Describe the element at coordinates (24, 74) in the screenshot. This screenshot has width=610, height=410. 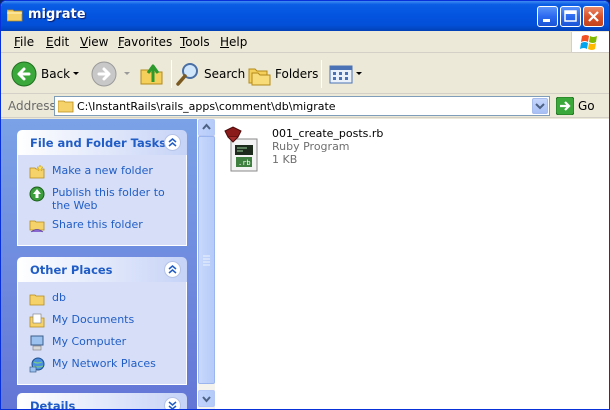
I see `back-arrow-icon` at that location.